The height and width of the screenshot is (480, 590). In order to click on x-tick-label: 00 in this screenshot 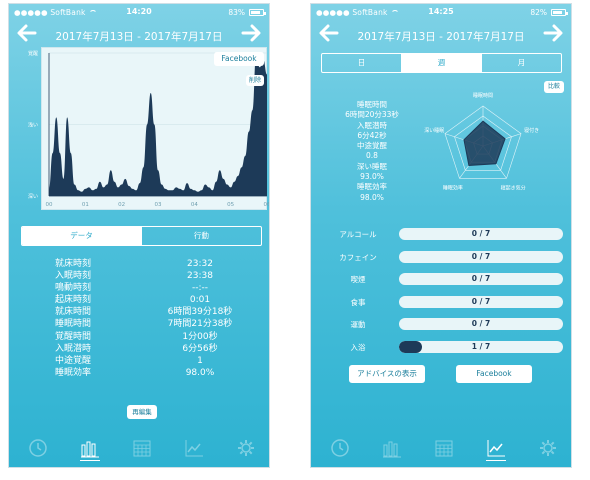, I will do `click(49, 205)`.